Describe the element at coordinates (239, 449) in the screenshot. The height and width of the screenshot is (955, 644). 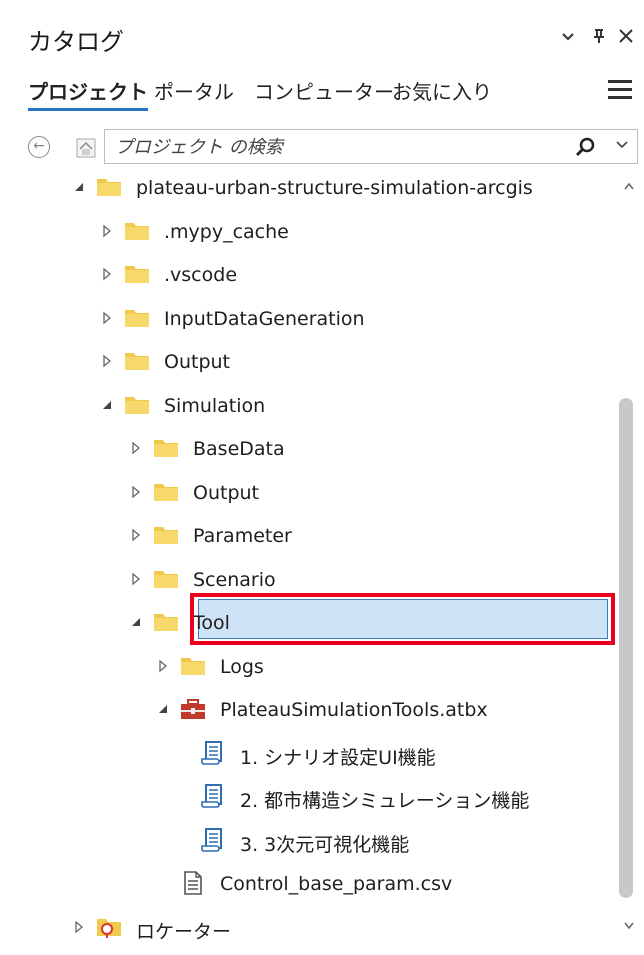
I see `tree-item-label: BaseData` at that location.